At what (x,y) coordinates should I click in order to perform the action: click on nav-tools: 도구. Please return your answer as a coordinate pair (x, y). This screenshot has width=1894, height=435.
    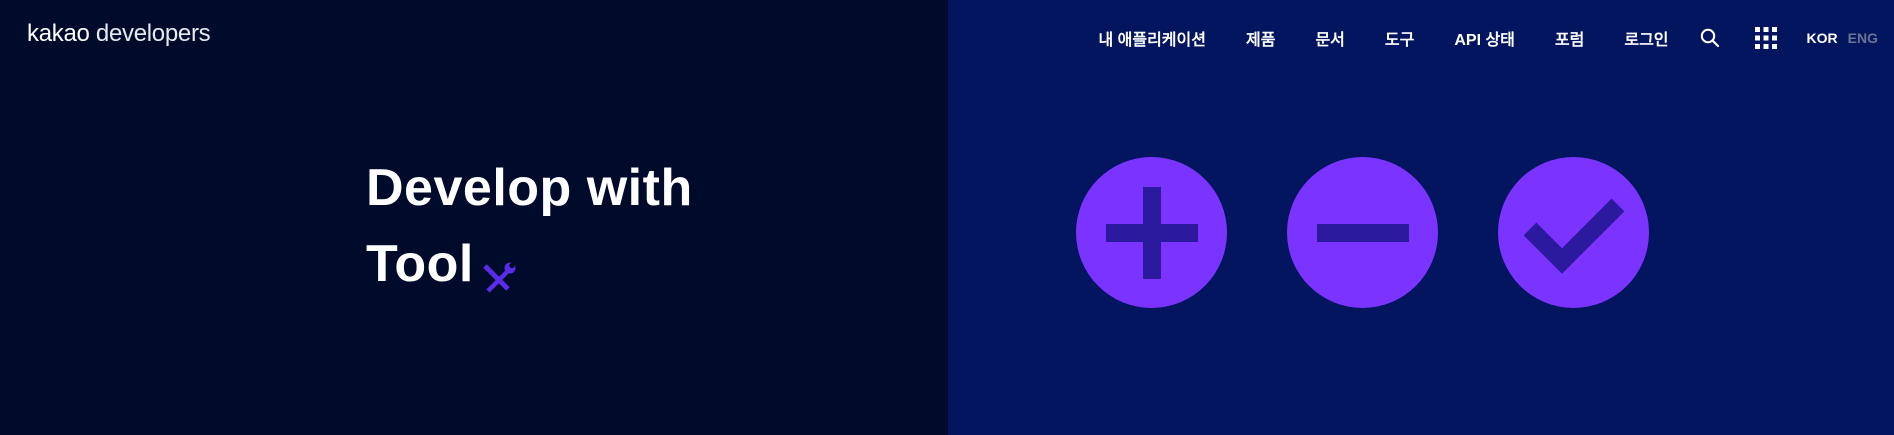
    Looking at the image, I should click on (1399, 38).